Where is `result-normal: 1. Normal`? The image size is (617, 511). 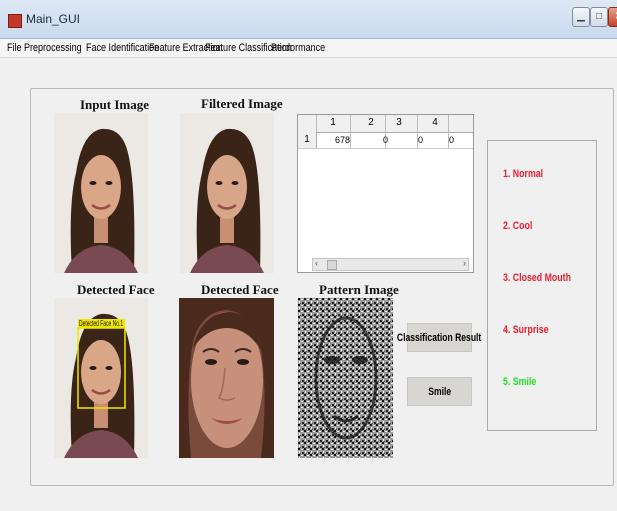 result-normal: 1. Normal is located at coordinates (523, 174).